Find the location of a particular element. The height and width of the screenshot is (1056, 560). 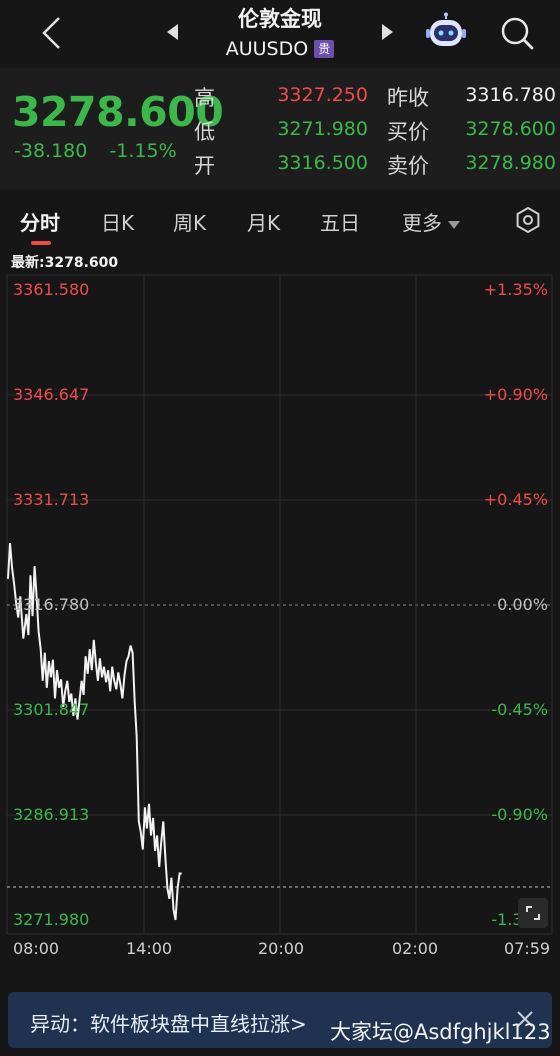

y-tick-right: 0.00% is located at coordinates (522, 604).